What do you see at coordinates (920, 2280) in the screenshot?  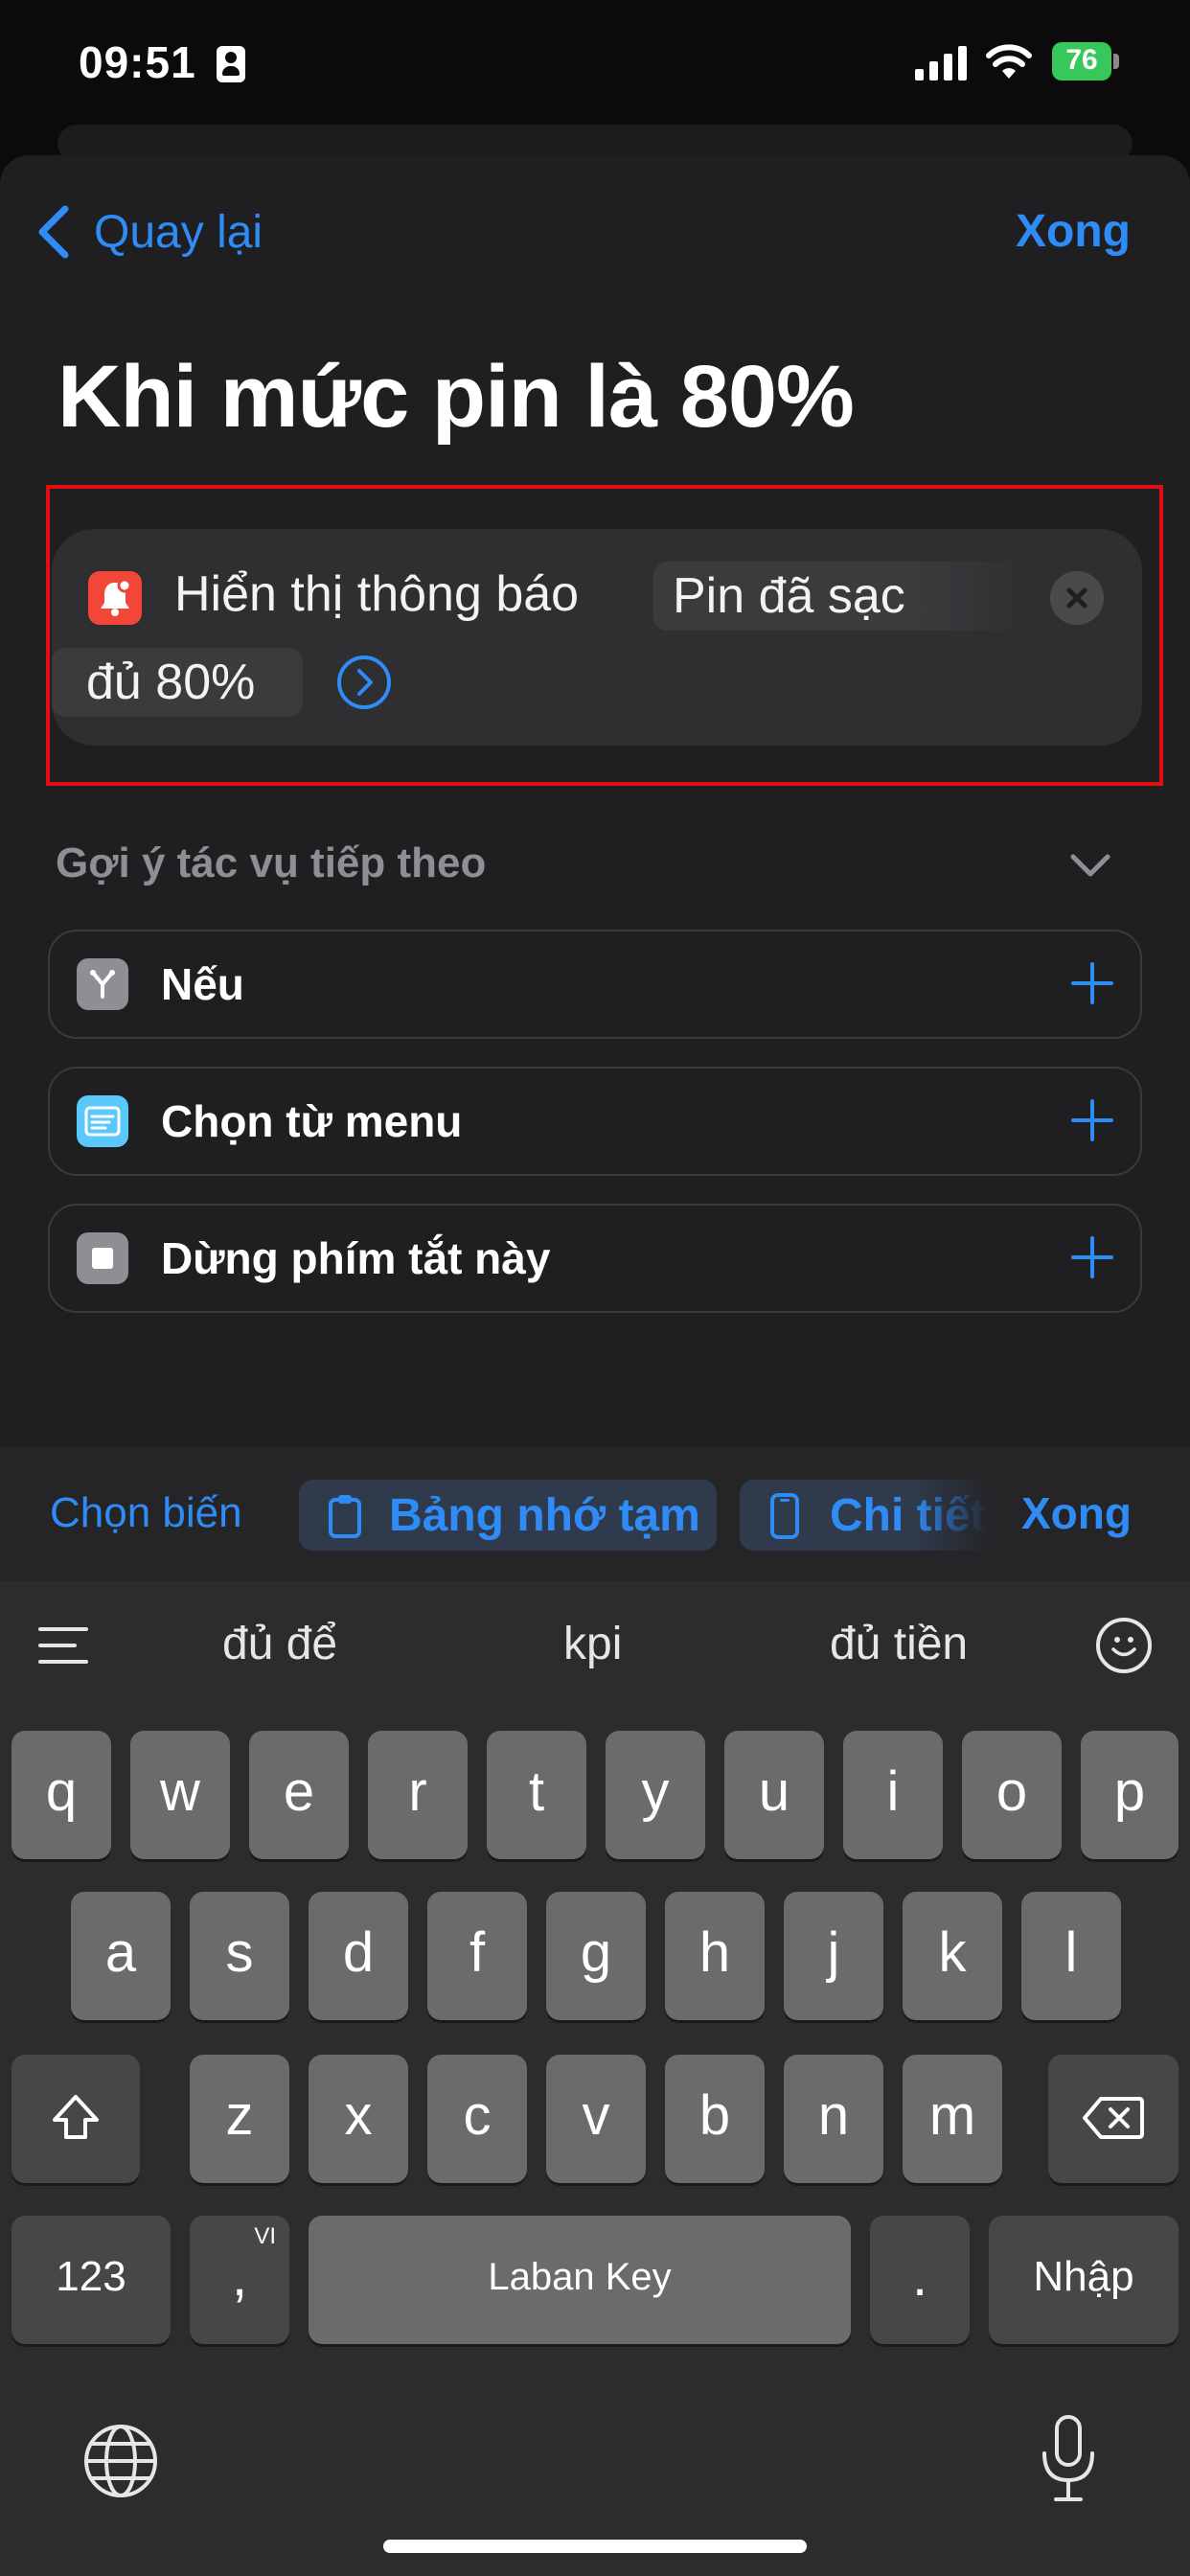 I see `period-key: .` at bounding box center [920, 2280].